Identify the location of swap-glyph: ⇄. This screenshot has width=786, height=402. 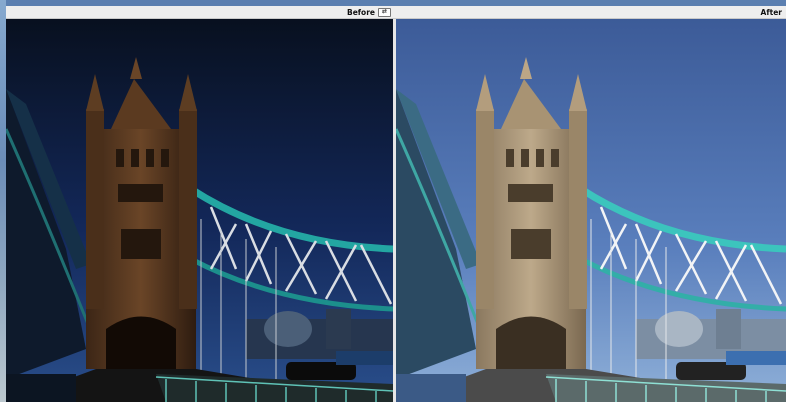
(384, 11).